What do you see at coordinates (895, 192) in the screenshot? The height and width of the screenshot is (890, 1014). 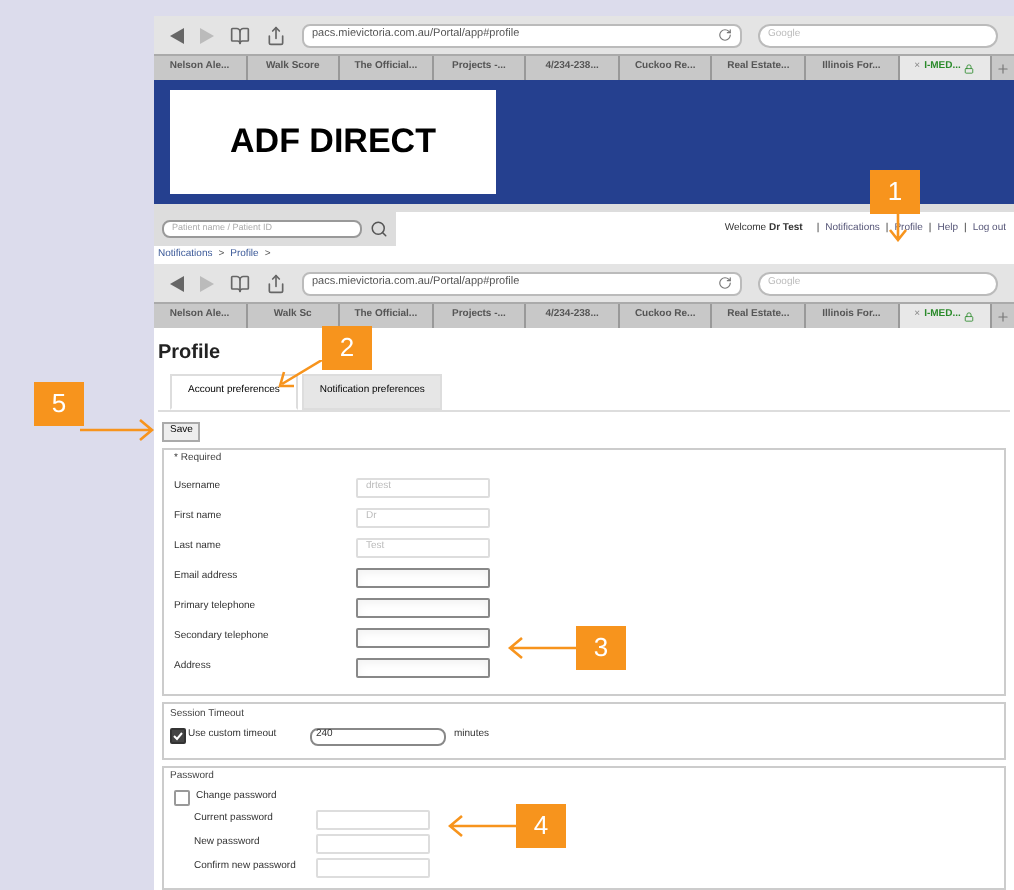 I see `callout-number: 1` at bounding box center [895, 192].